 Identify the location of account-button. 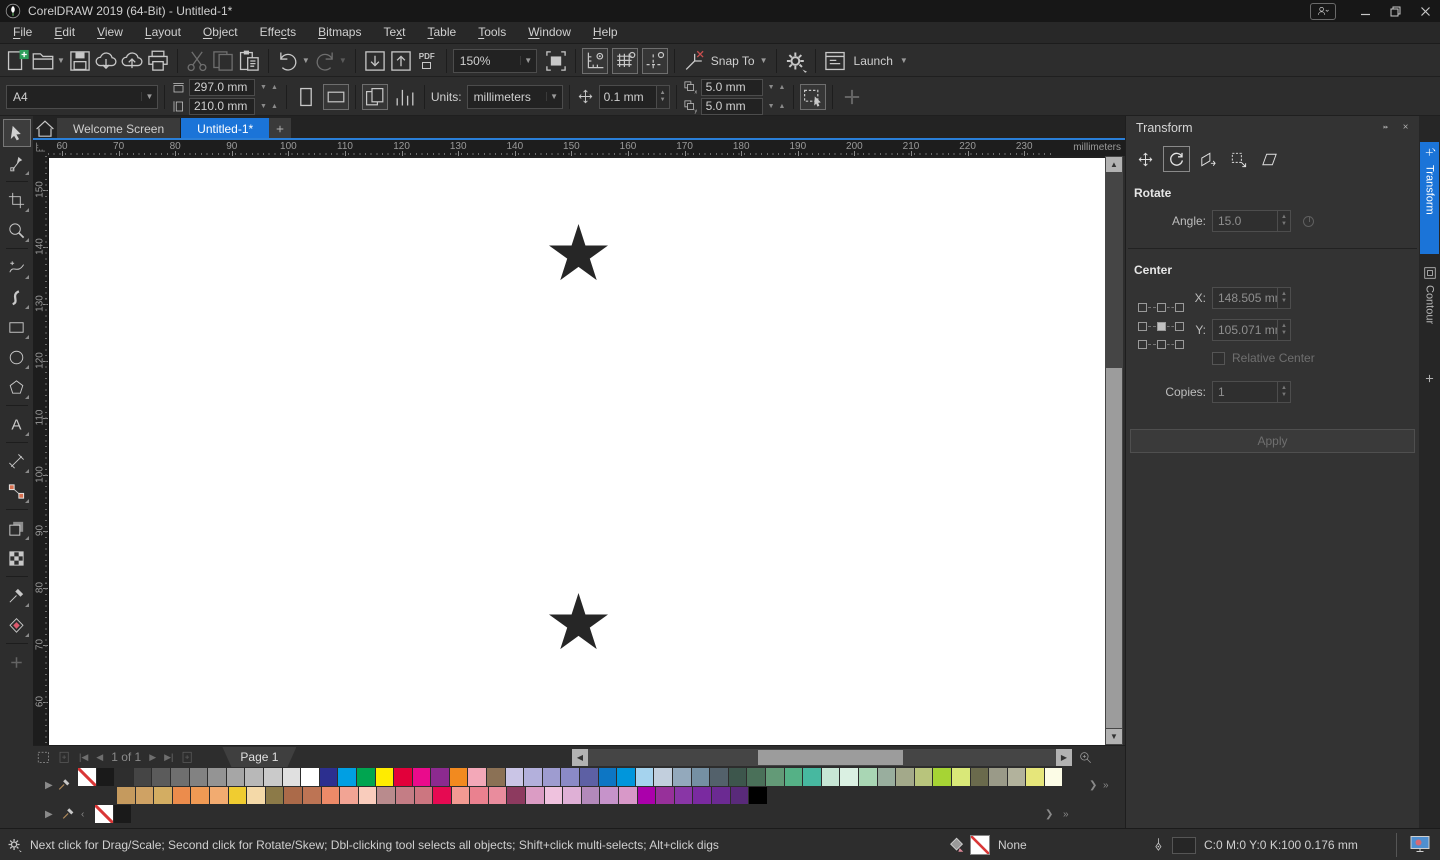
(1323, 11).